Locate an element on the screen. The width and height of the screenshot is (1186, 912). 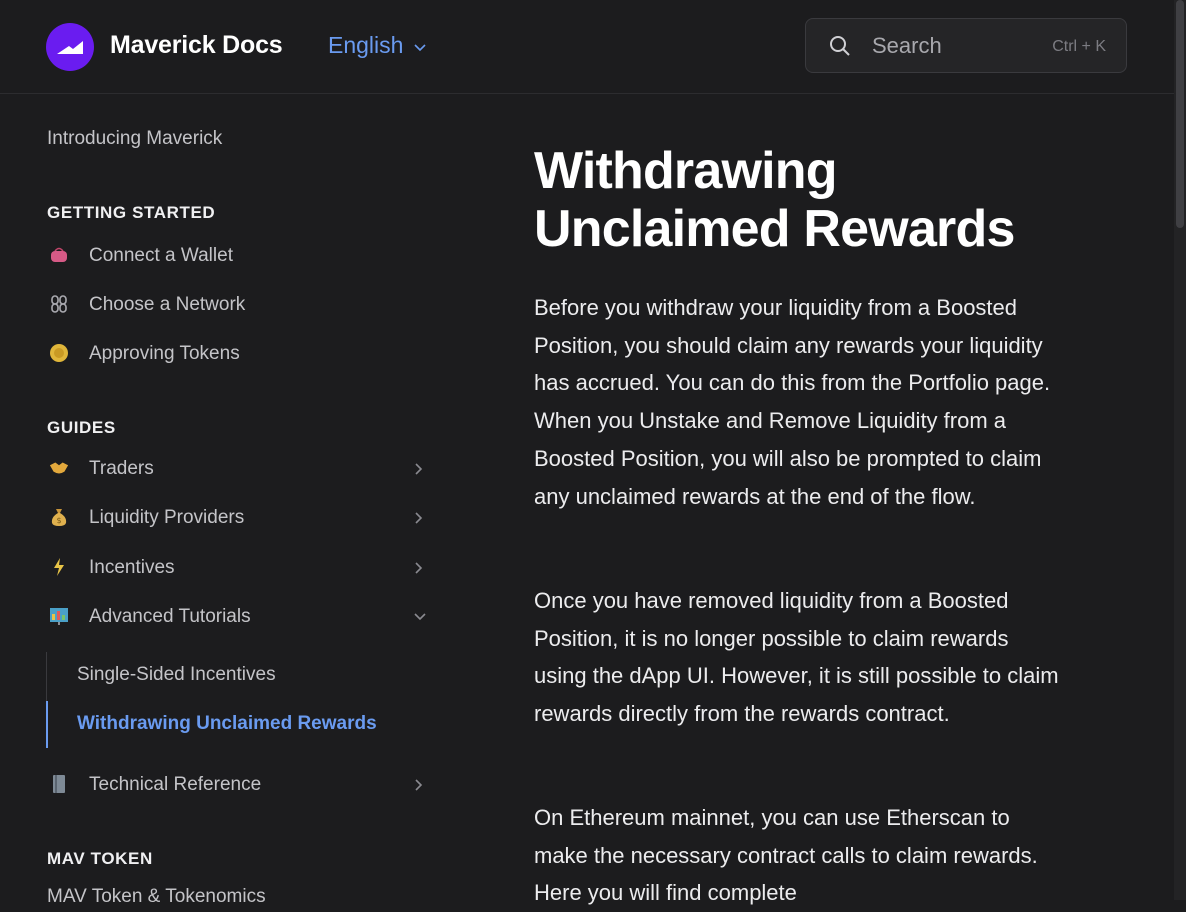
lightning-icon is located at coordinates (59, 567).